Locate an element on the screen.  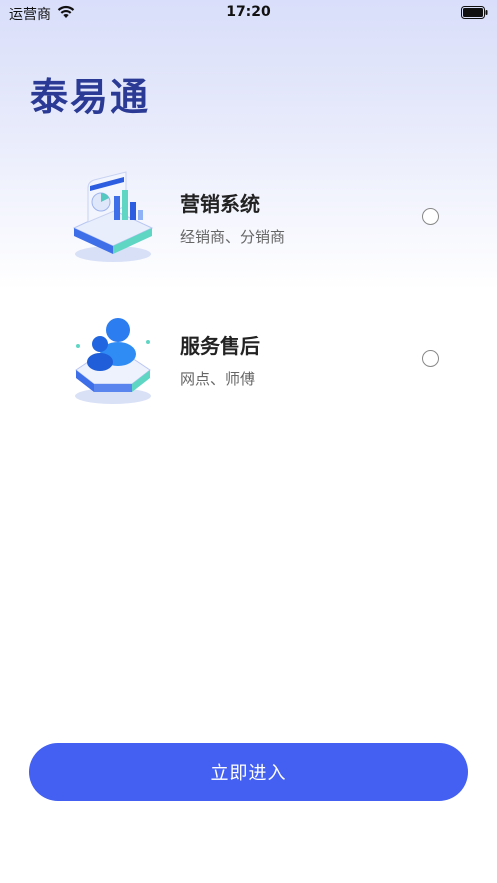
option-subtitle: 经销商、分销商 is located at coordinates (233, 237).